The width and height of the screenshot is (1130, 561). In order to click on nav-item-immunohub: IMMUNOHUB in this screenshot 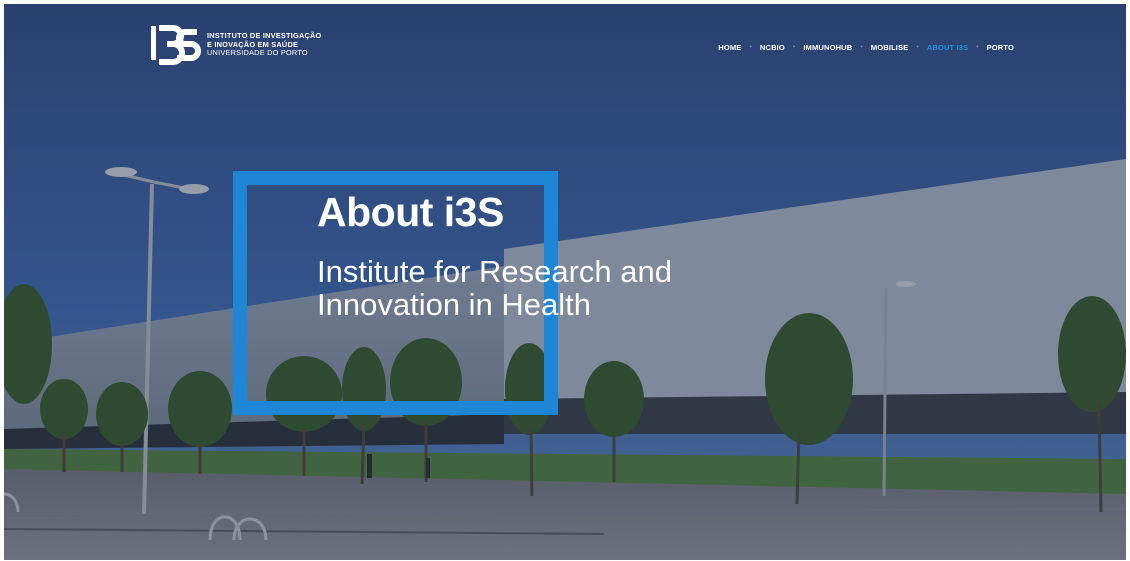, I will do `click(827, 47)`.